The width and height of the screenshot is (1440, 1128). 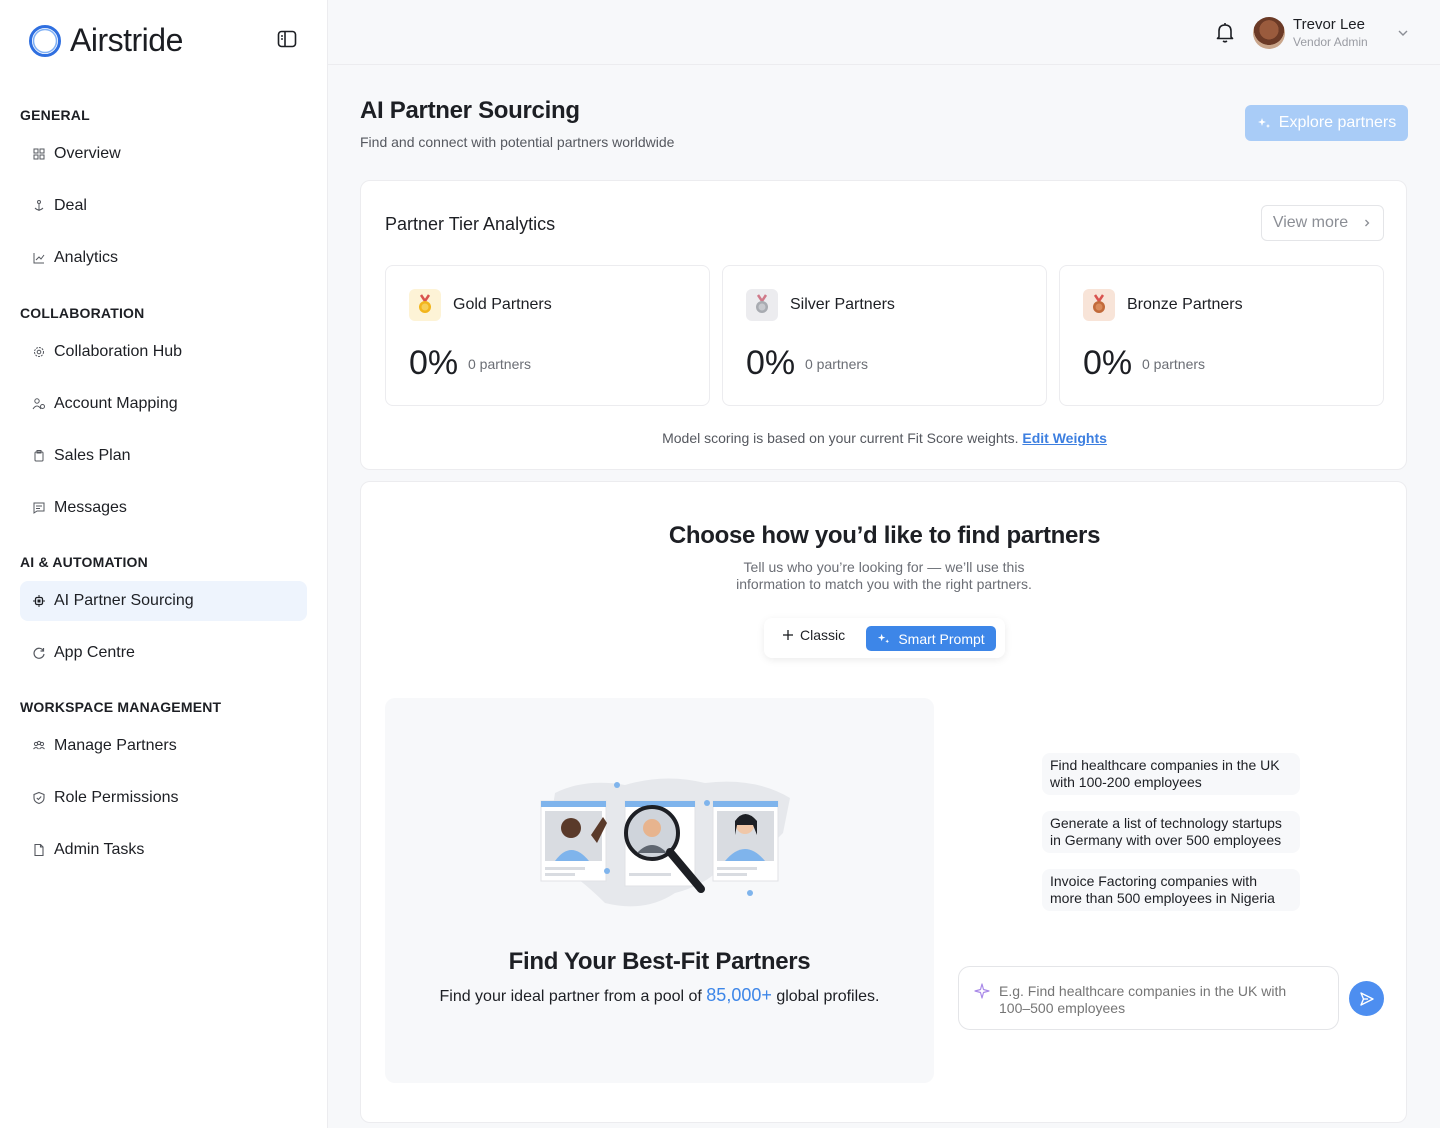 I want to click on mode-classic-button: Classic, so click(x=813, y=635).